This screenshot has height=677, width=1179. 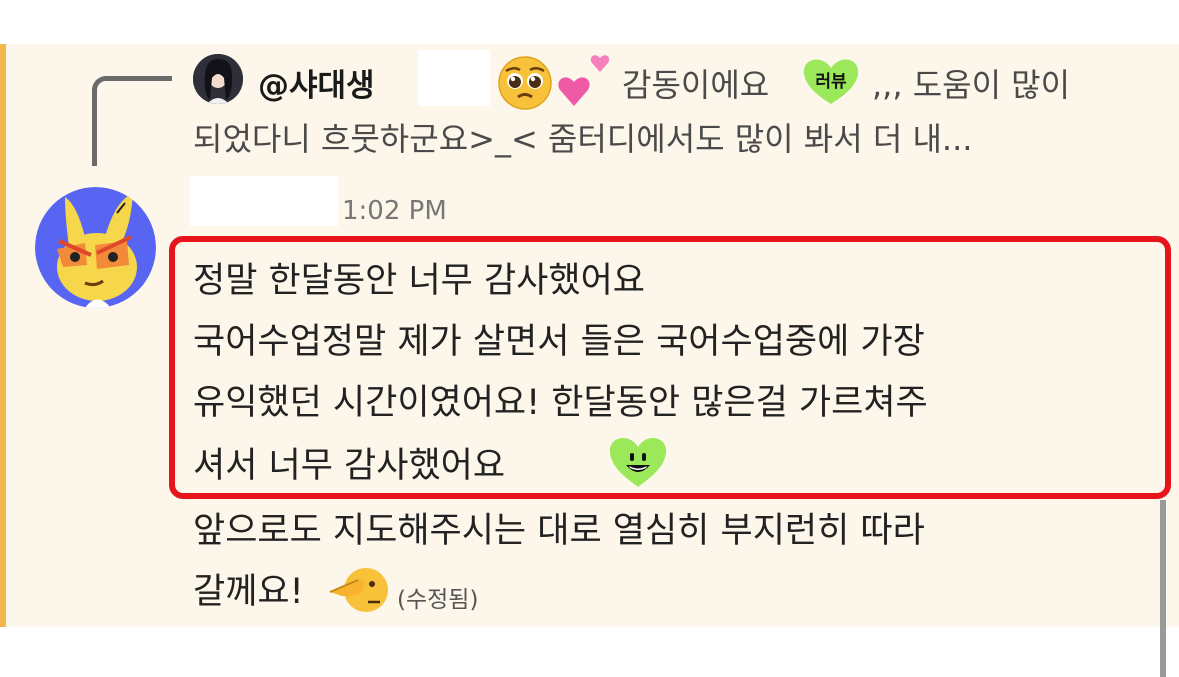 I want to click on user-avatar-icon, so click(x=218, y=79).